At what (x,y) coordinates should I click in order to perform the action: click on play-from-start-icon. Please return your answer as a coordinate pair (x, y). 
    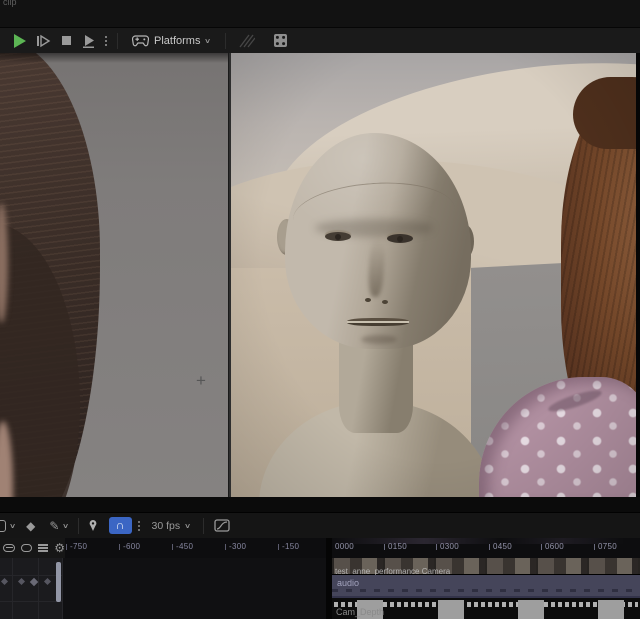
    Looking at the image, I should click on (88, 41).